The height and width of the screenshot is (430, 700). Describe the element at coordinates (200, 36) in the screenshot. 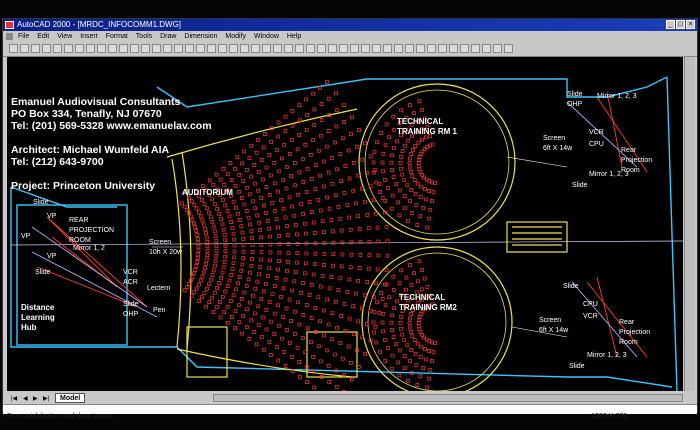

I see `menu-dimension: Dimension` at that location.